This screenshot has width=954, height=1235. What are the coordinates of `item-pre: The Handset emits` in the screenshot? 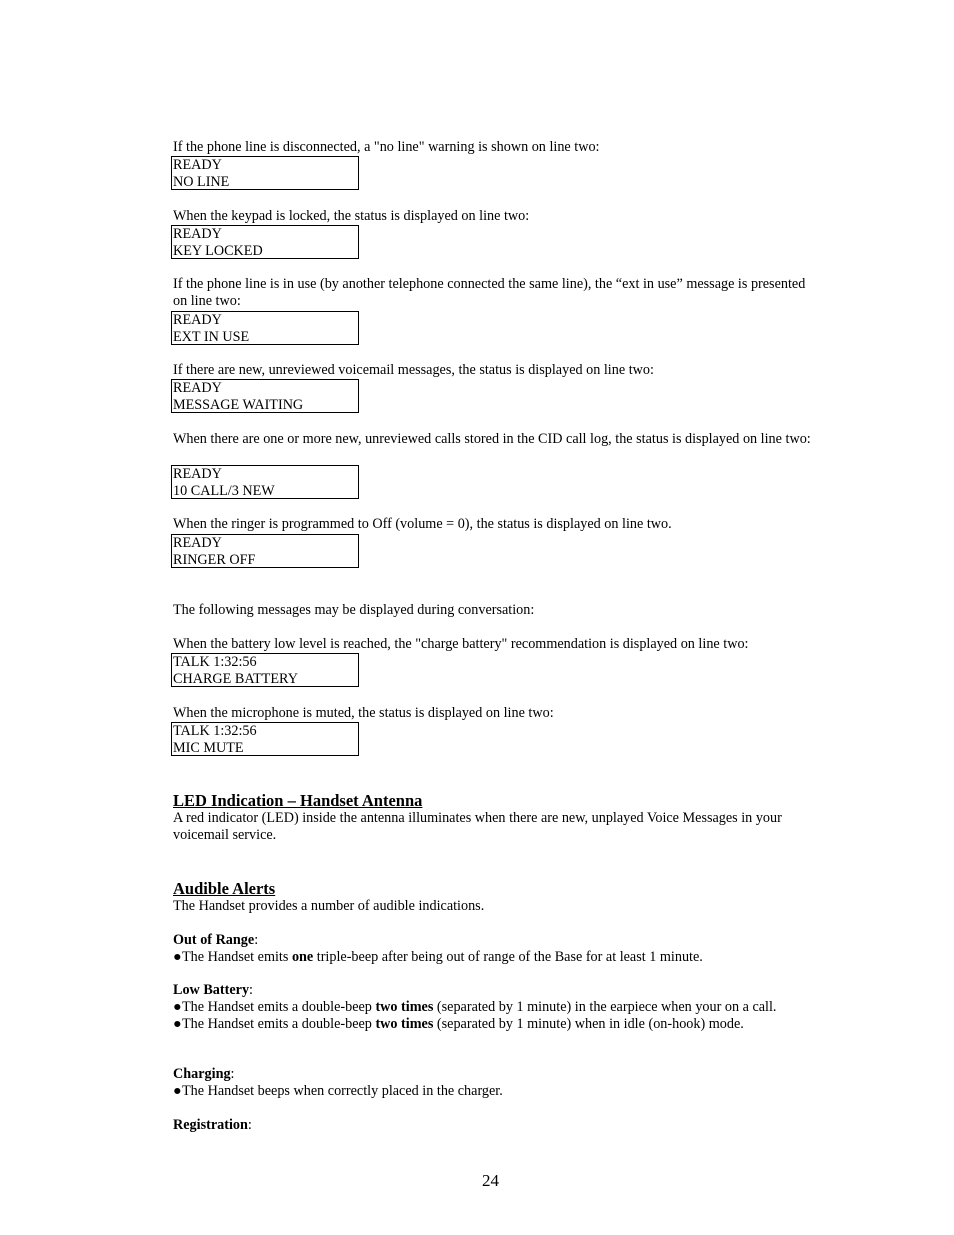 It's located at (237, 957).